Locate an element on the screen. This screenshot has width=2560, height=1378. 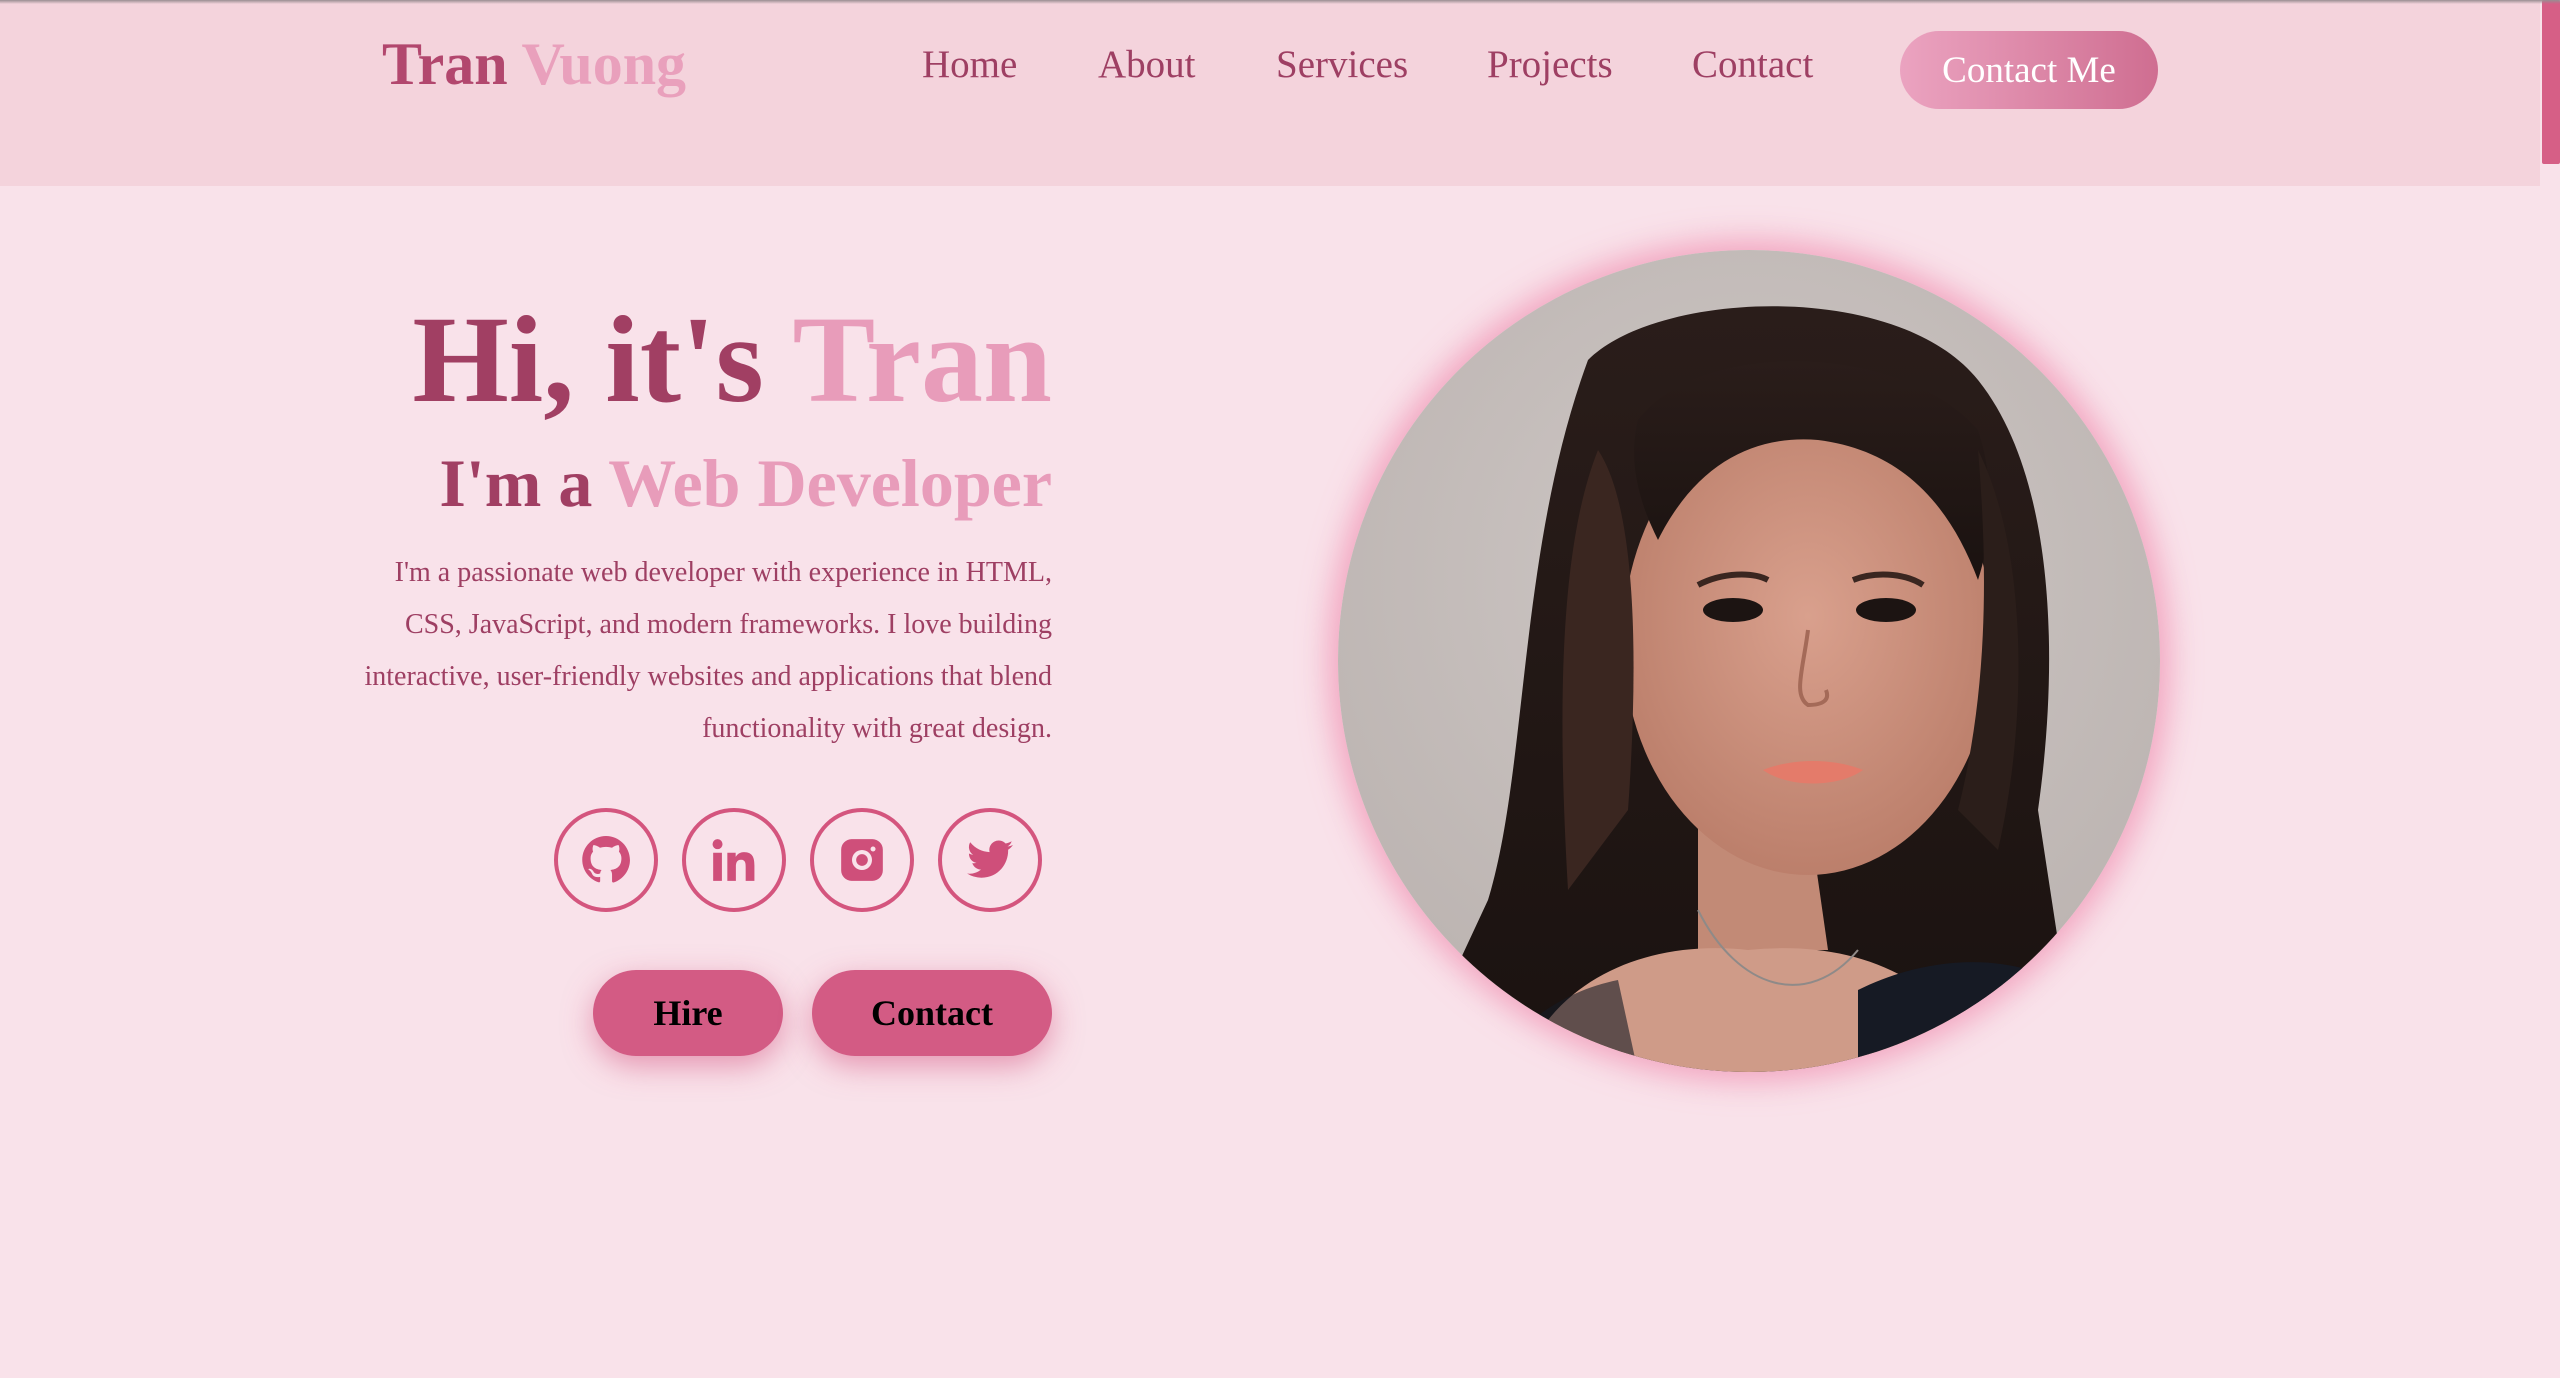
github-link is located at coordinates (606, 860).